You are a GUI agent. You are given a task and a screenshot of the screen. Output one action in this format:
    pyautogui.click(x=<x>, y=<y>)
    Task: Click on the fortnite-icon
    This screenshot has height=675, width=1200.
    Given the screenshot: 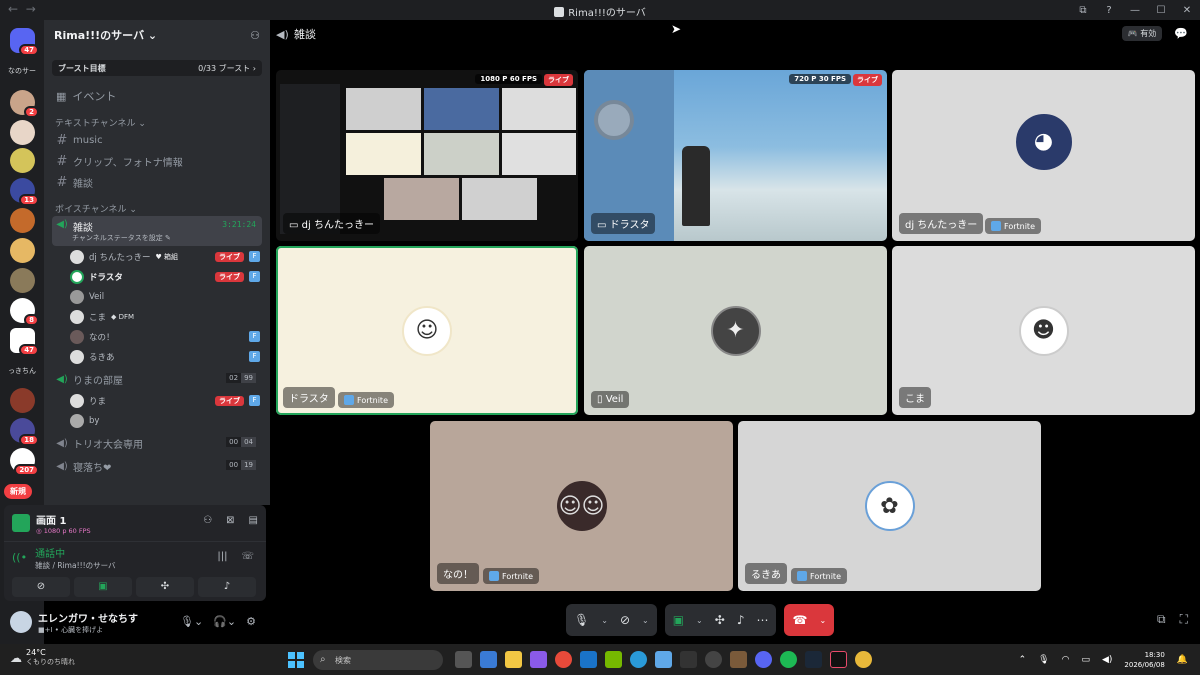 What is the action you would take?
    pyautogui.click(x=663, y=659)
    